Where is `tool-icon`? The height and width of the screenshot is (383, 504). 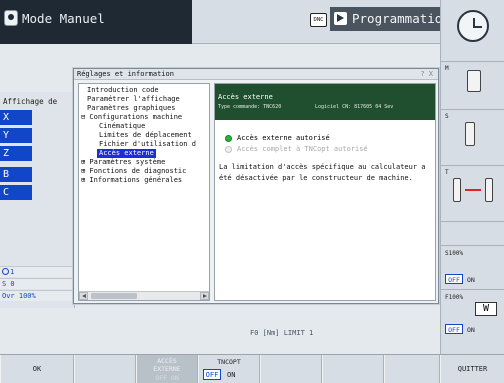 tool-icon is located at coordinates (457, 190).